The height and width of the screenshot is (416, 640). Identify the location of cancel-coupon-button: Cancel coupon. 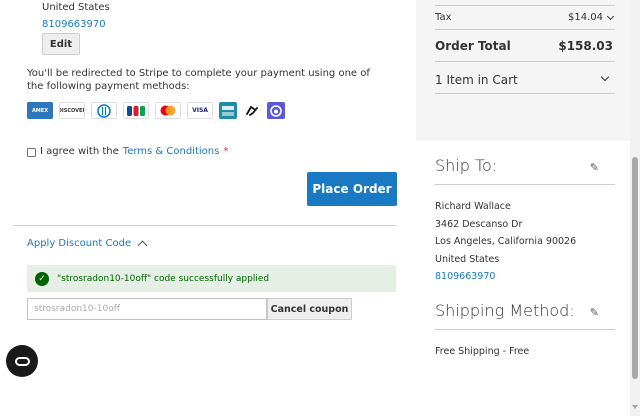
(309, 309).